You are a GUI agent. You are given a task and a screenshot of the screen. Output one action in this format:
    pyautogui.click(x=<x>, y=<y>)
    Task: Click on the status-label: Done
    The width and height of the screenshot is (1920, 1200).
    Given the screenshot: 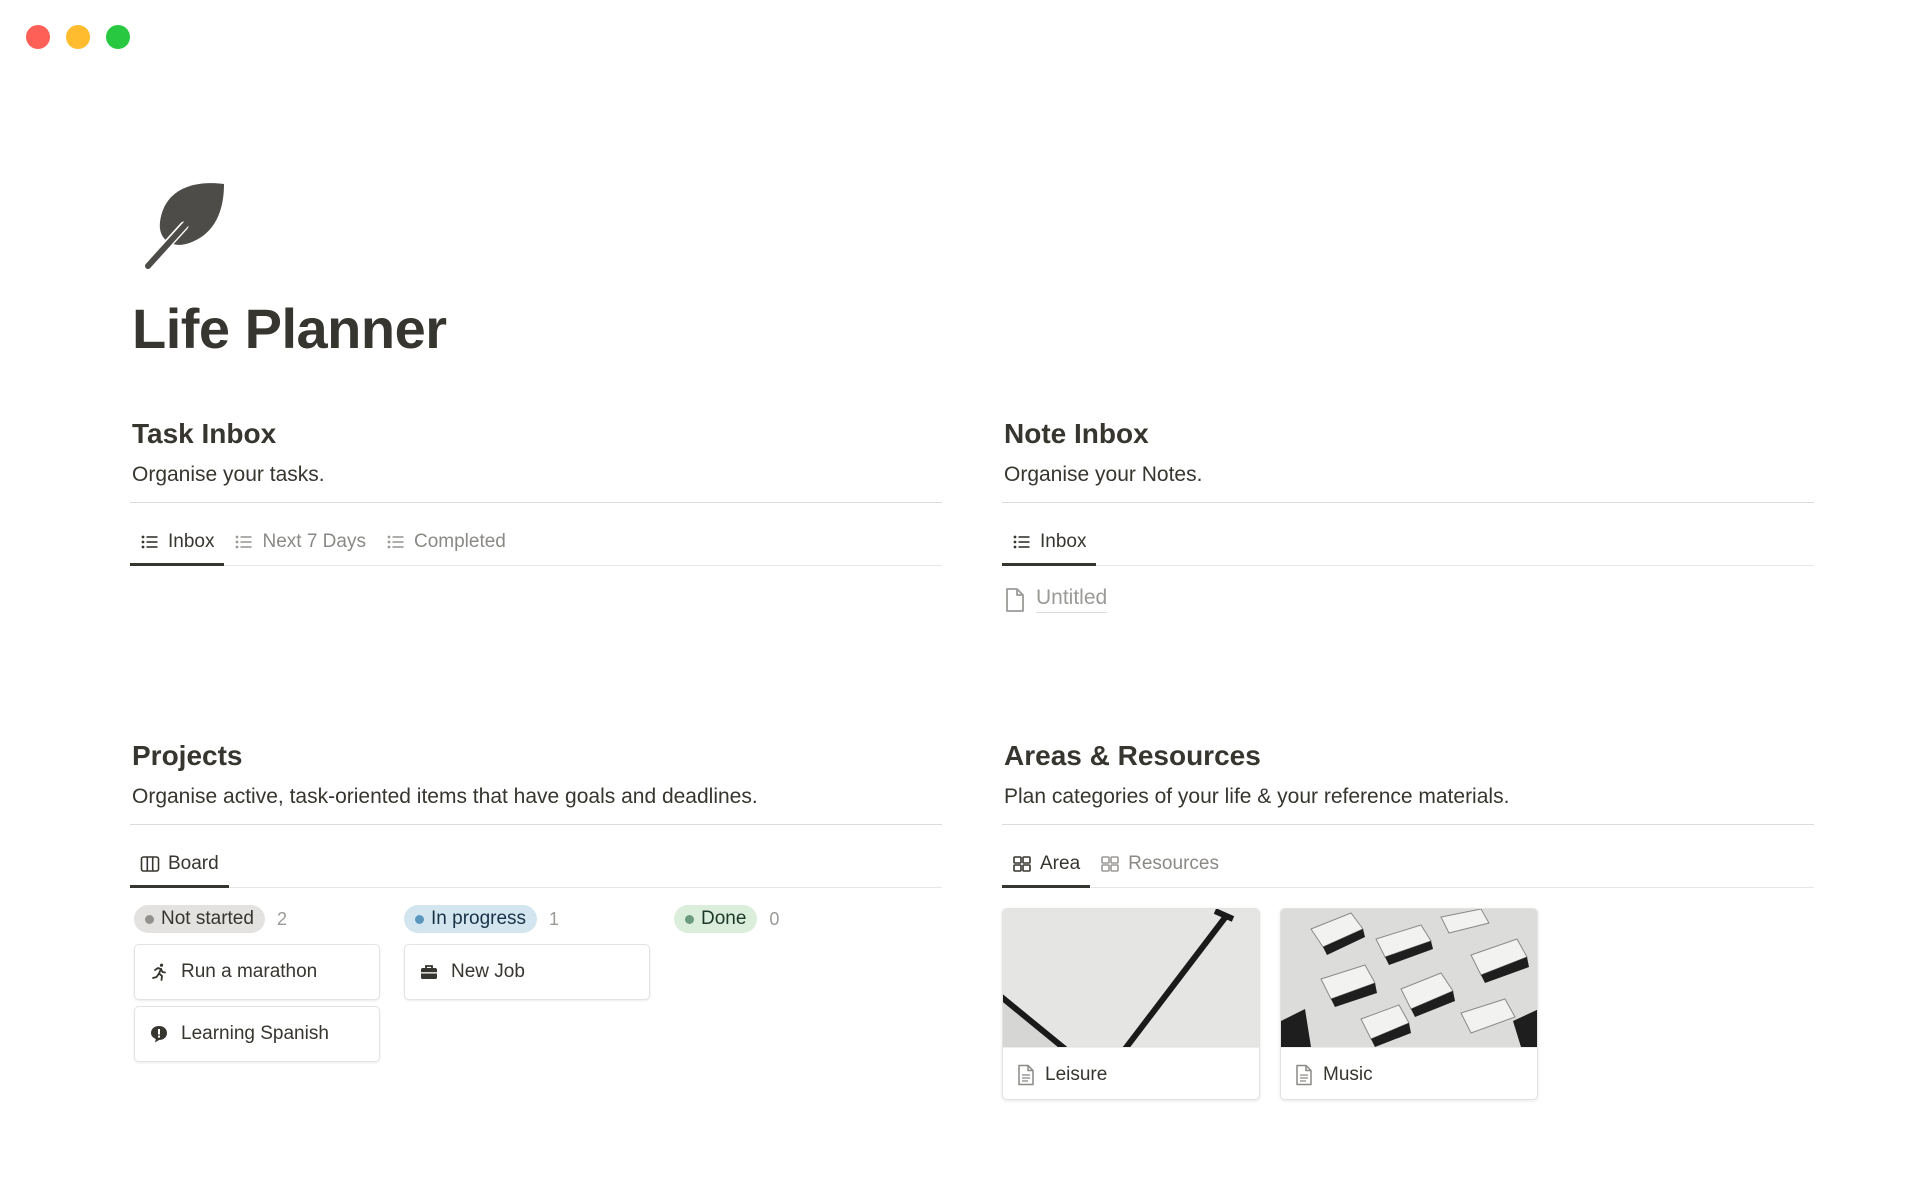 What is the action you would take?
    pyautogui.click(x=724, y=918)
    